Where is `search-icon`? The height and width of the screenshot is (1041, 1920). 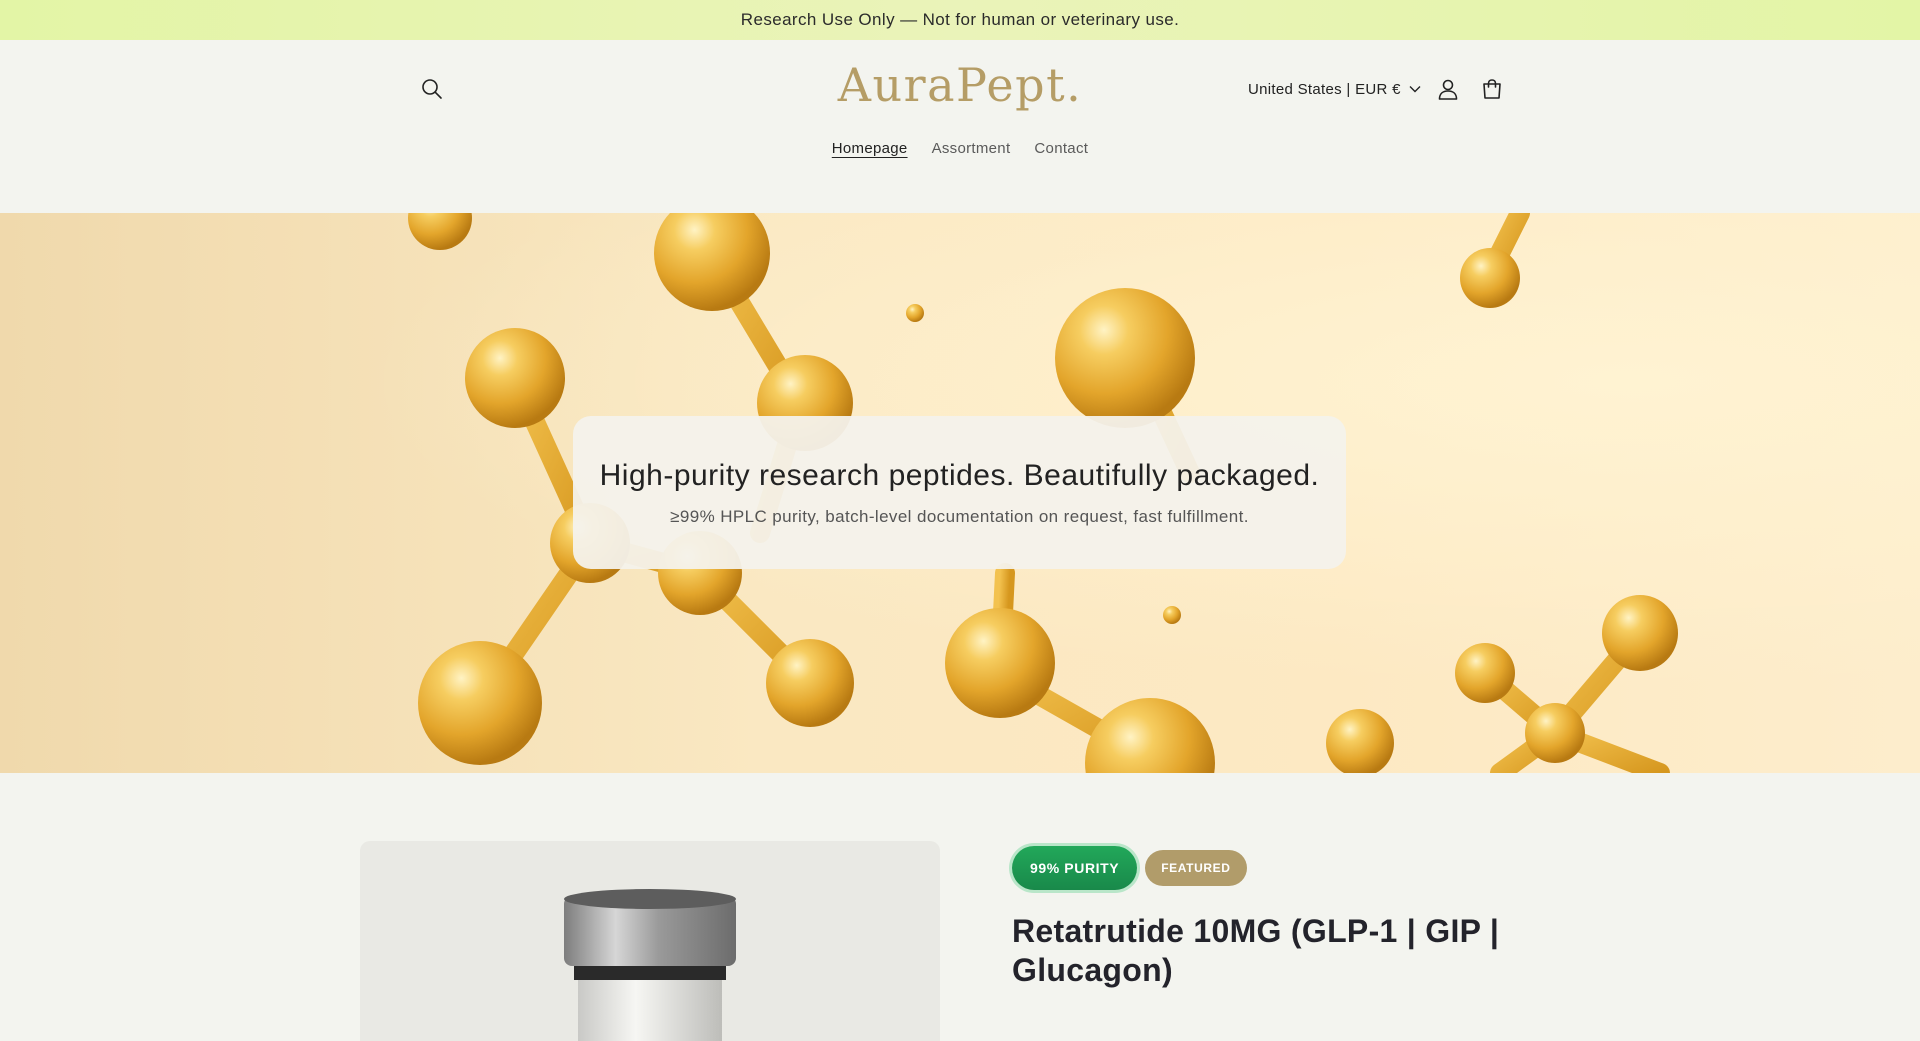 search-icon is located at coordinates (432, 89).